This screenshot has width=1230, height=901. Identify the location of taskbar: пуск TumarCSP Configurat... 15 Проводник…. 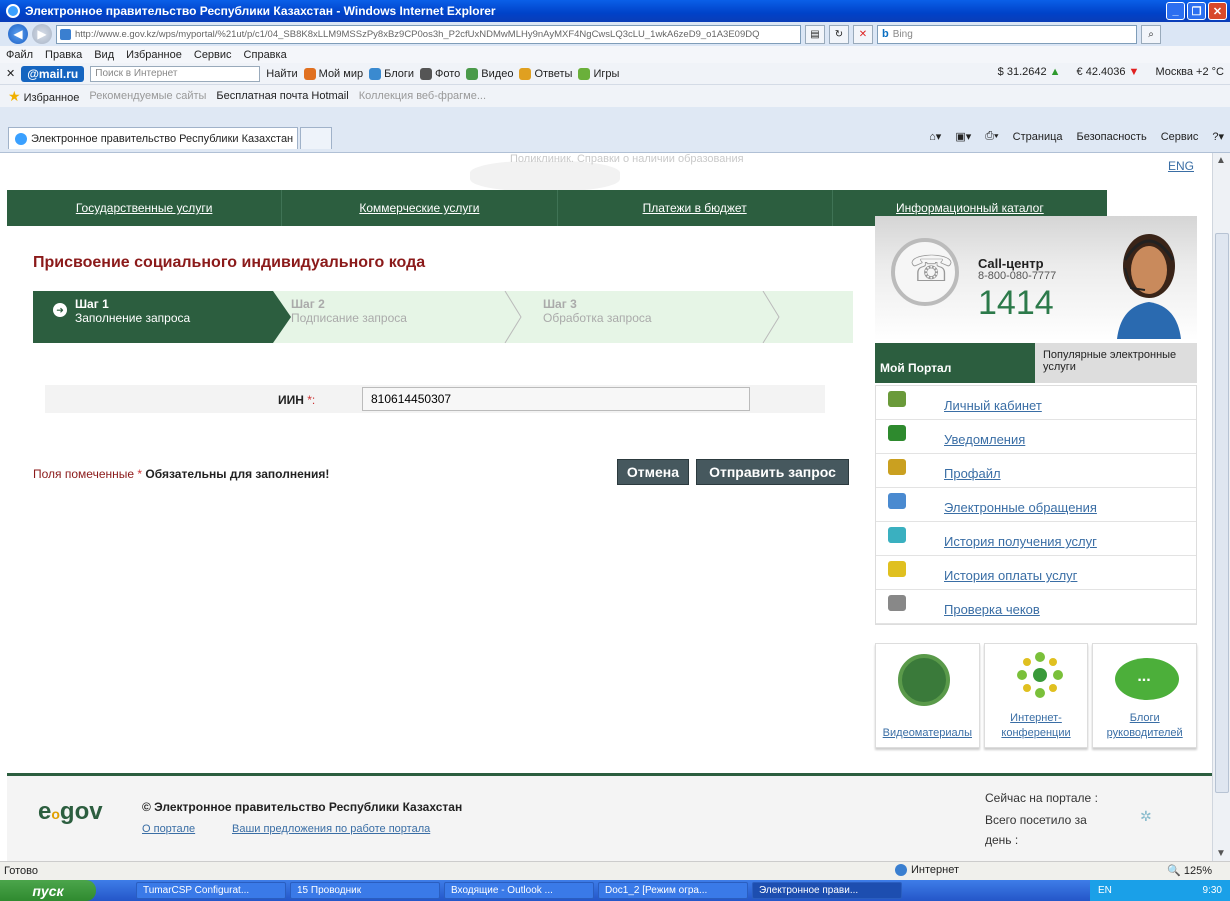
(615, 890).